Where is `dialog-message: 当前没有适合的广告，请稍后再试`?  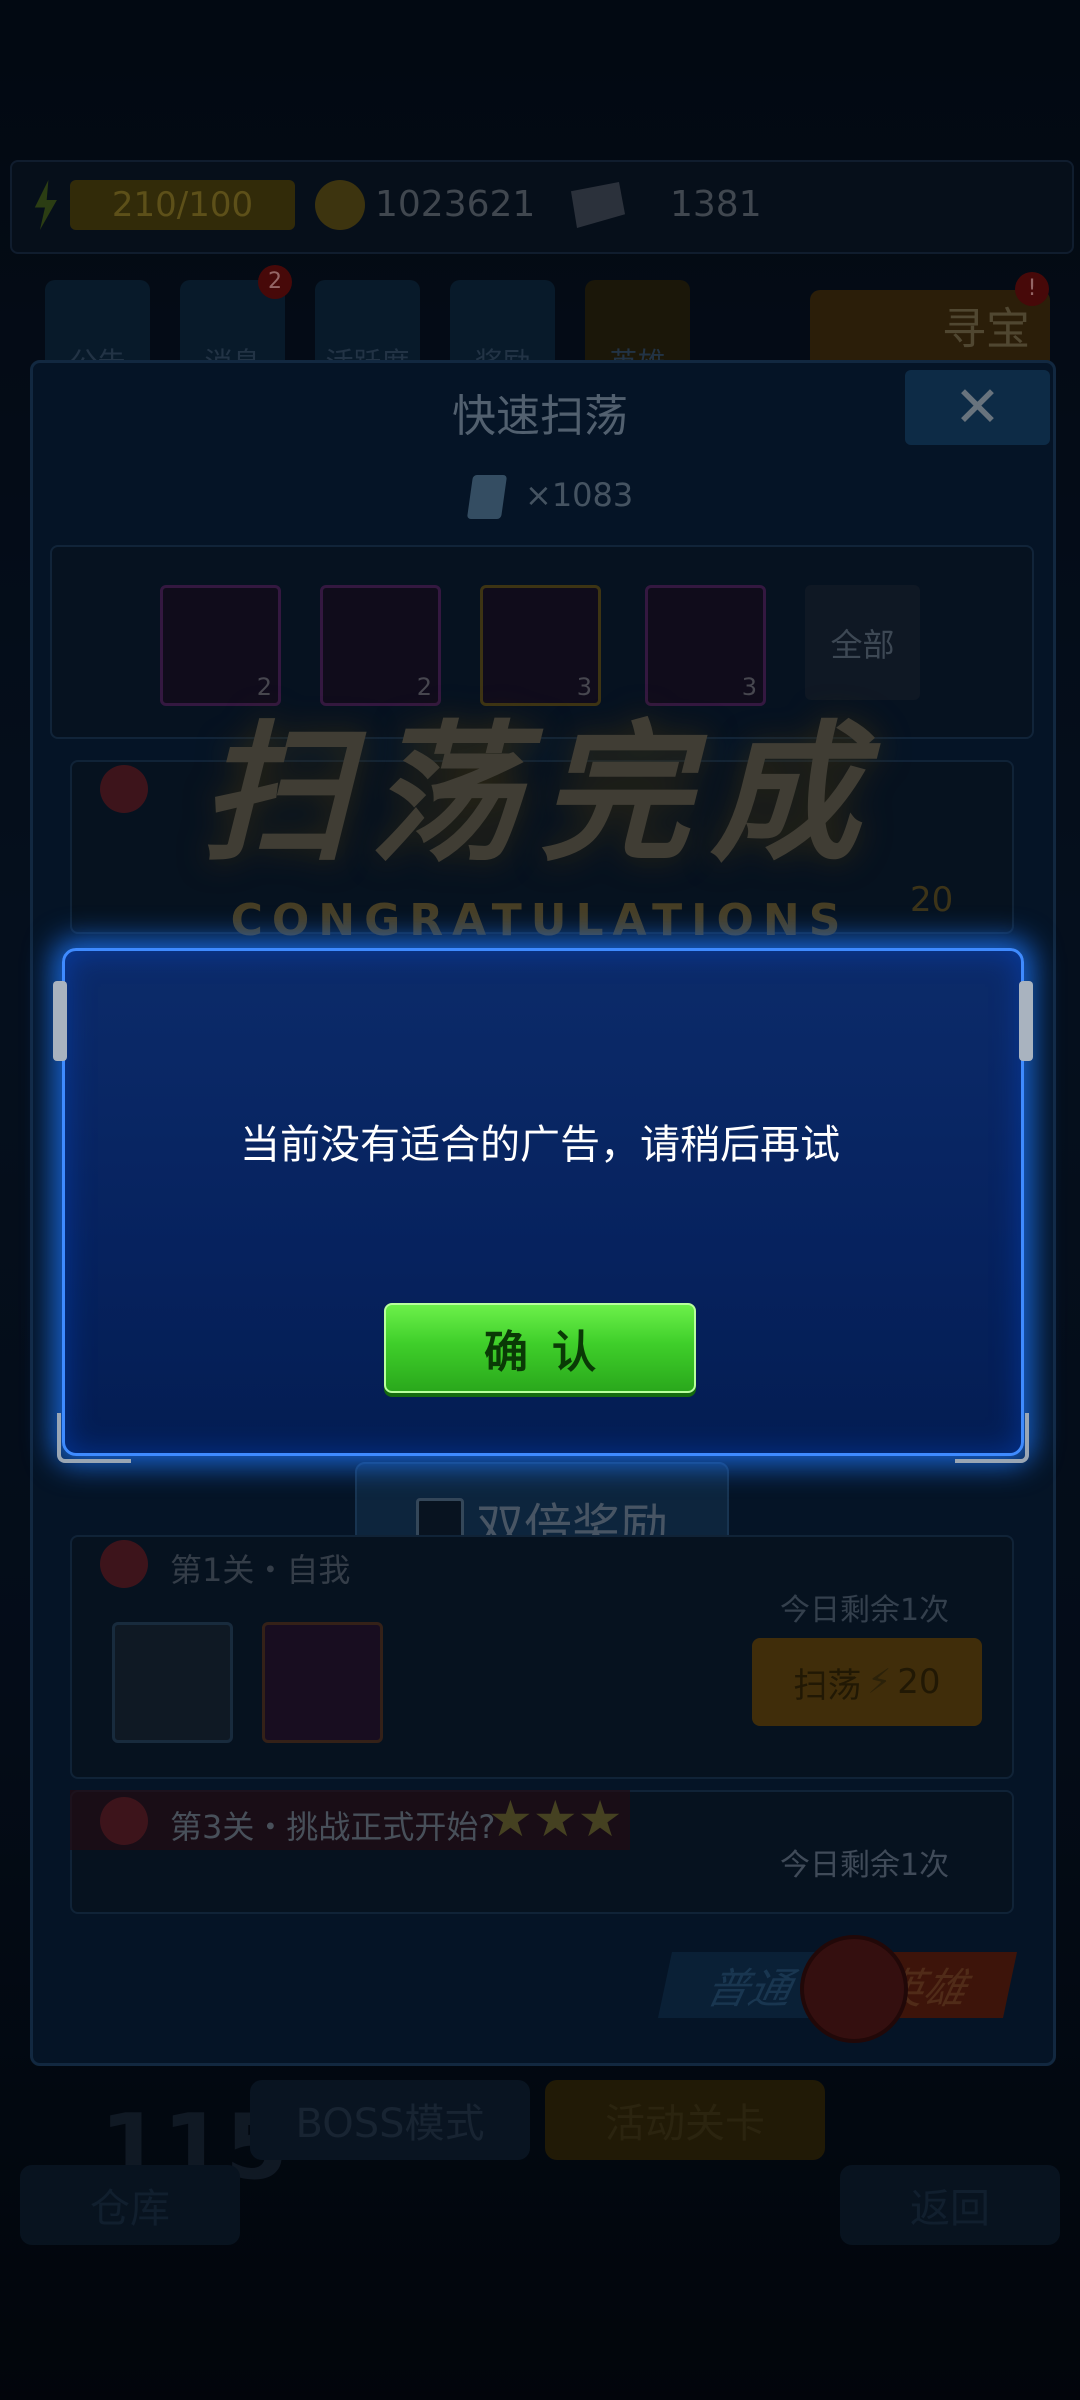 dialog-message: 当前没有适合的广告，请稍后再试 is located at coordinates (540, 1145).